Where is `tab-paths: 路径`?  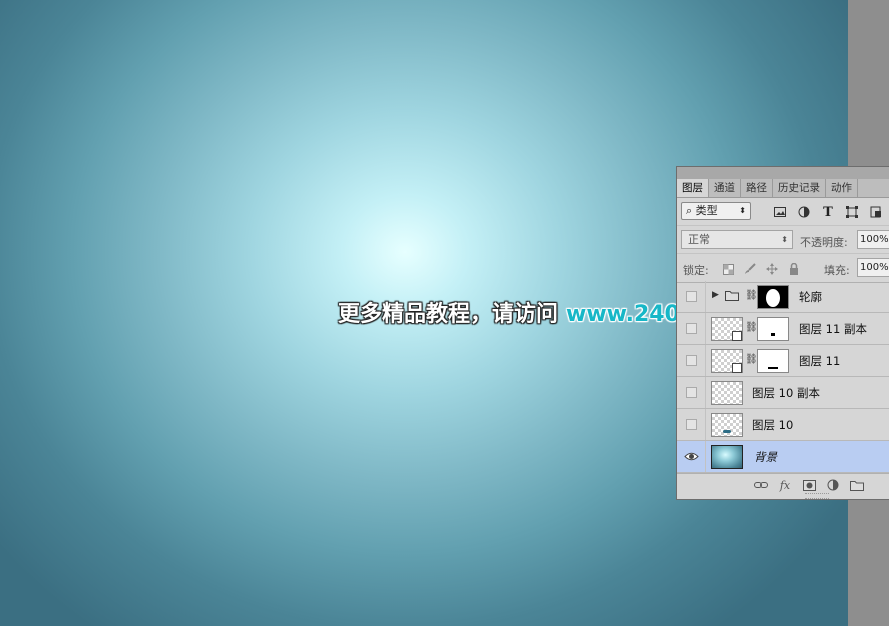 tab-paths: 路径 is located at coordinates (757, 188).